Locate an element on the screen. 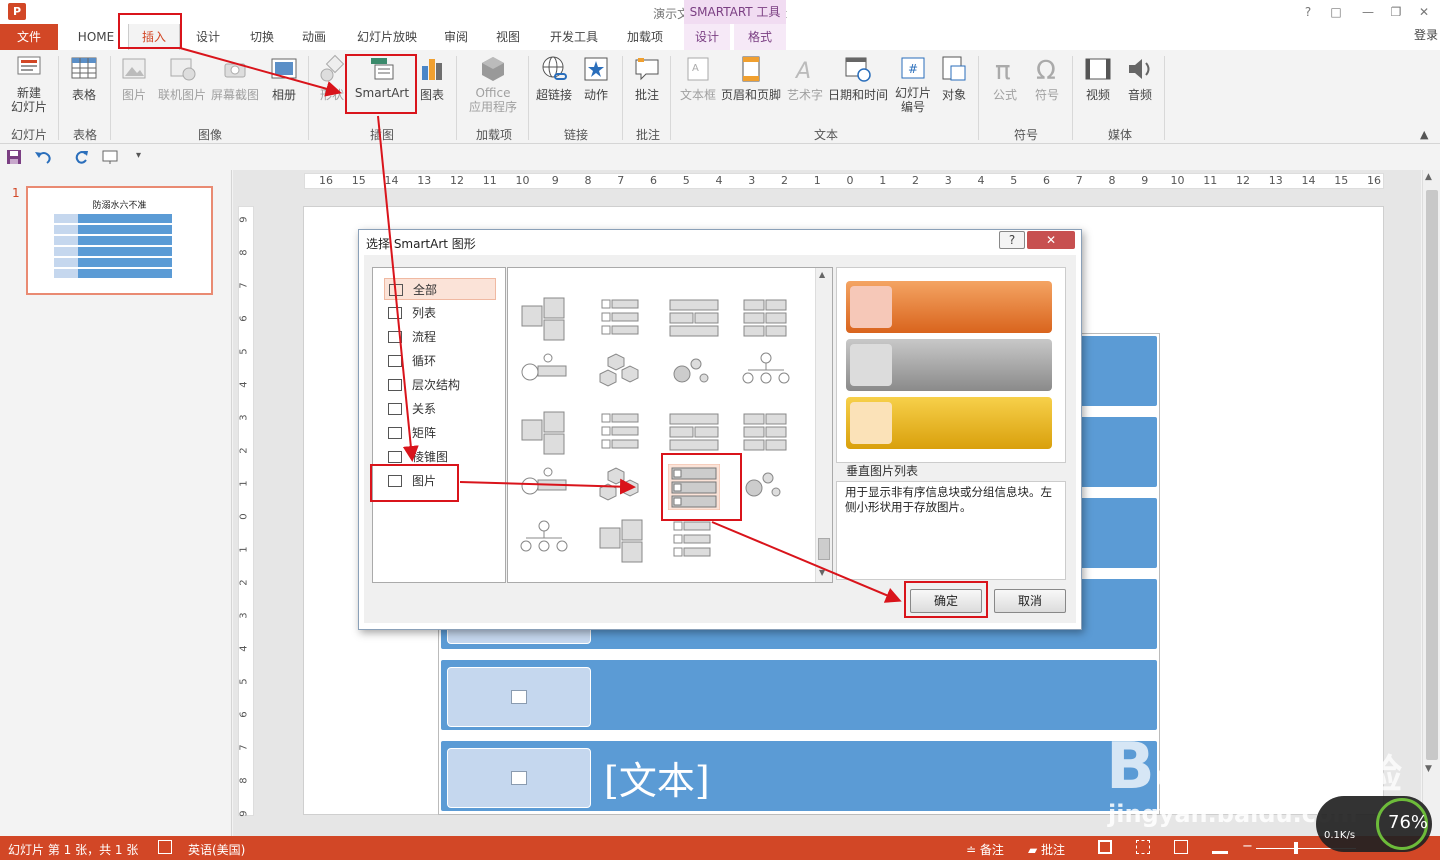 The image size is (1440, 860). speed-percent: 76% is located at coordinates (1408, 822).